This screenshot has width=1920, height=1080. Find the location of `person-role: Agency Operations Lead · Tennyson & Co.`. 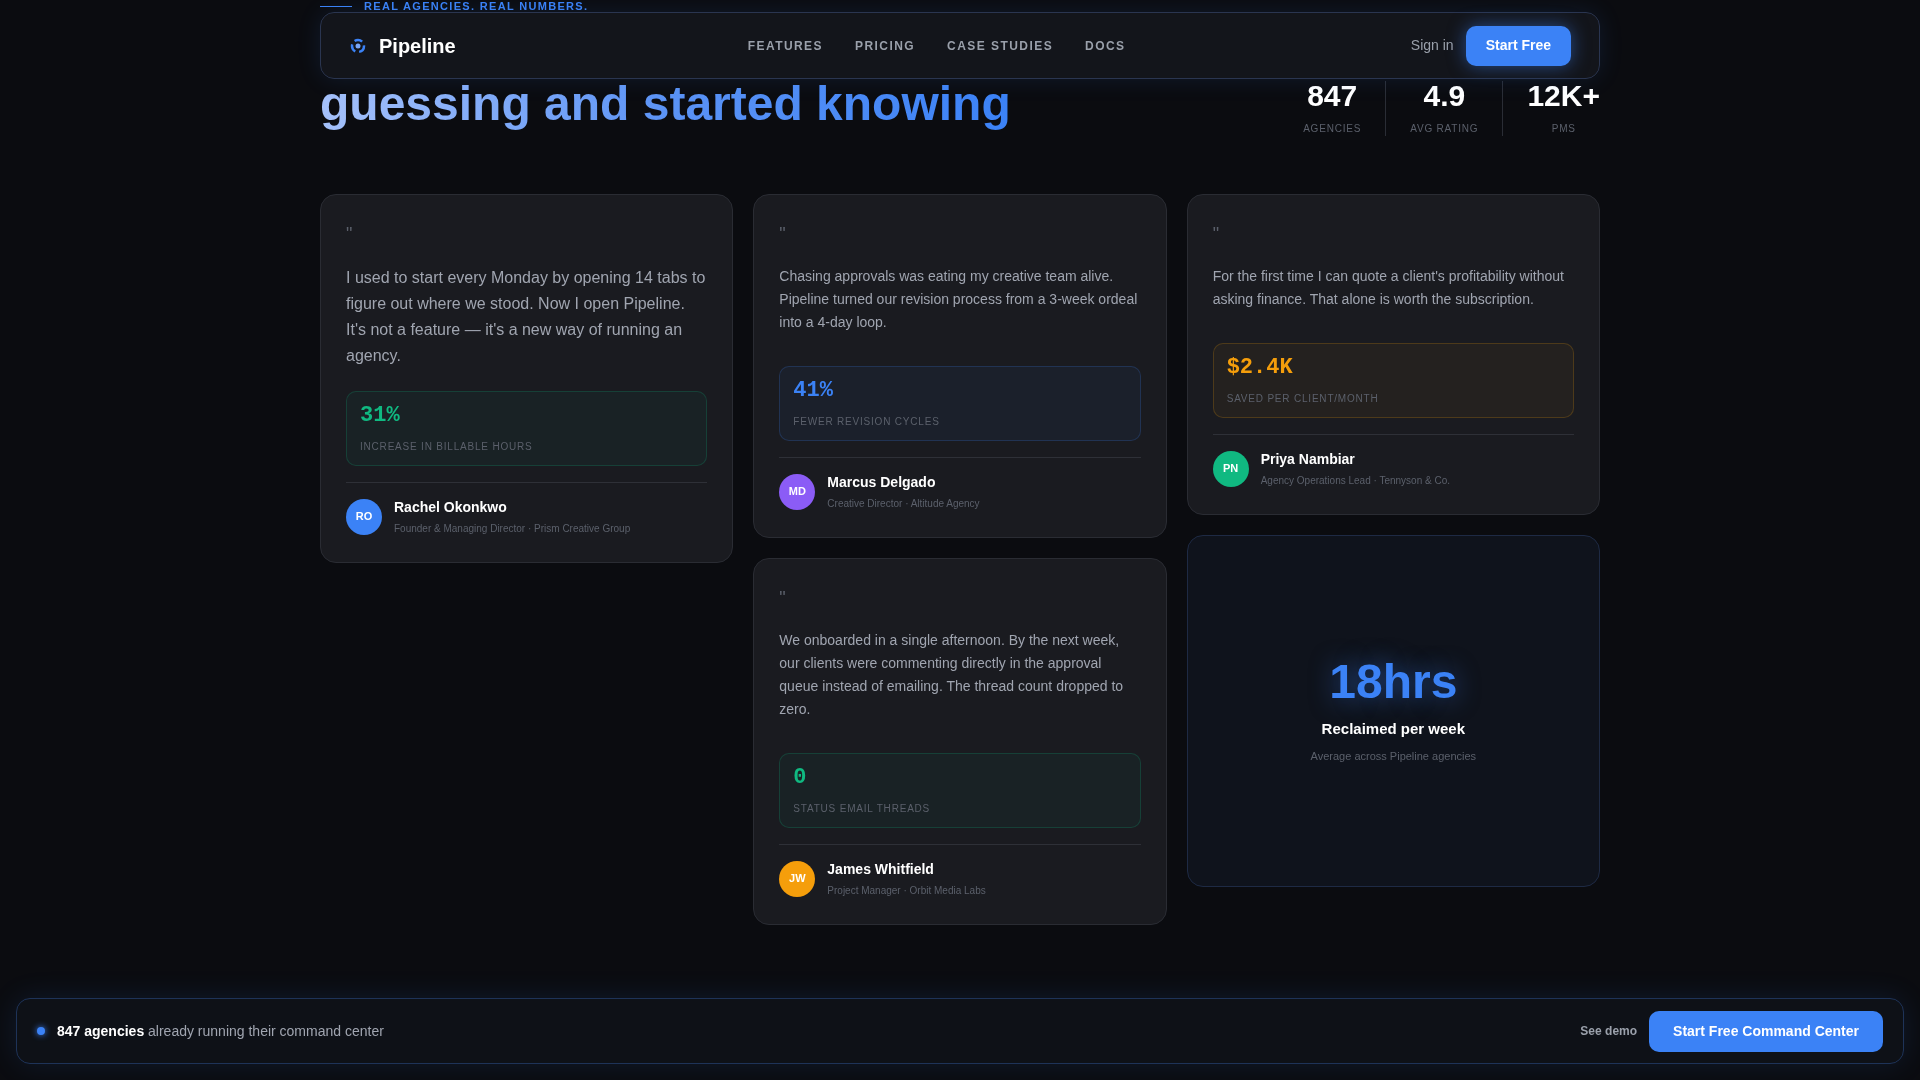

person-role: Agency Operations Lead · Tennyson & Co. is located at coordinates (1355, 481).